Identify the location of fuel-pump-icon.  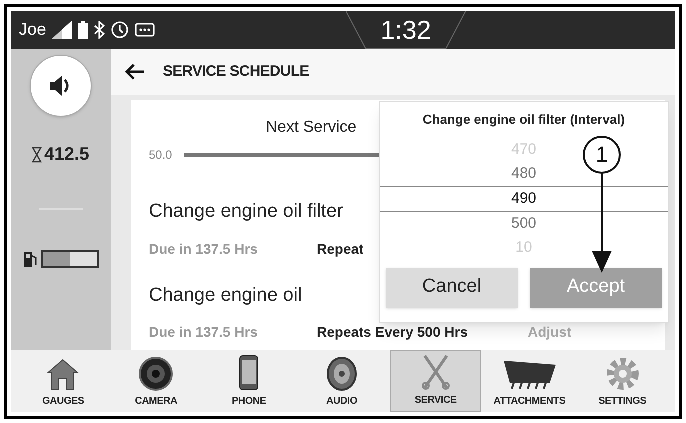
(31, 259).